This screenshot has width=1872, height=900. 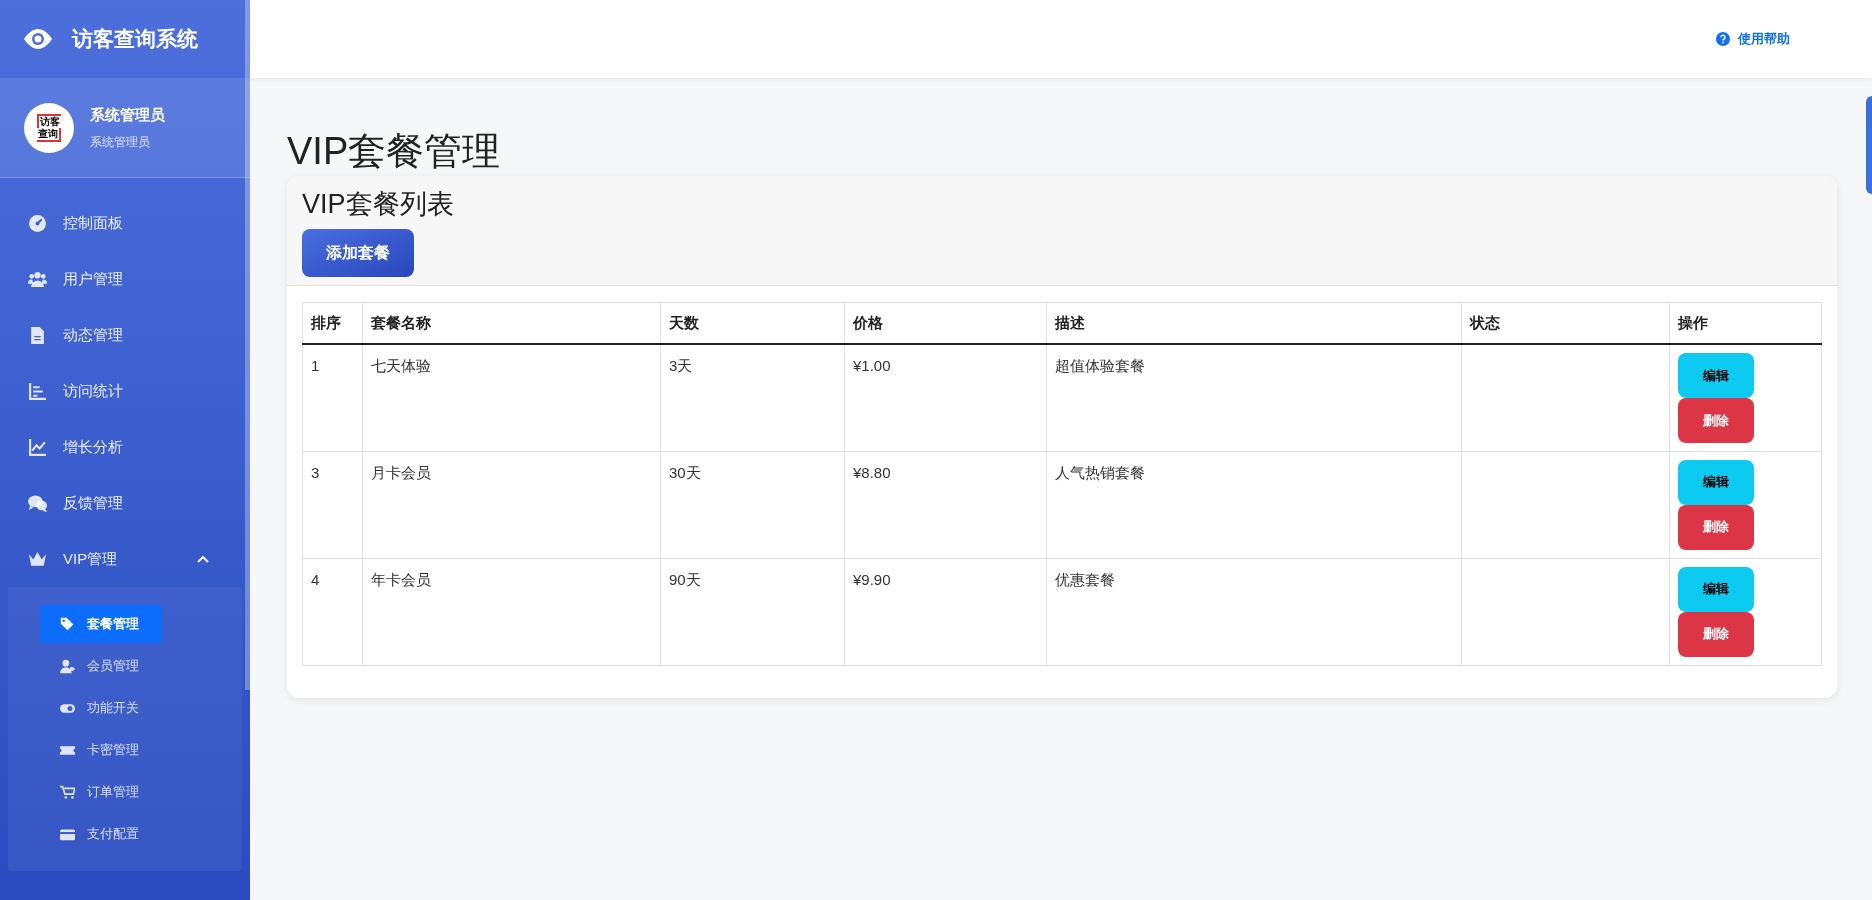 What do you see at coordinates (101, 666) in the screenshot?
I see `submenu-item: 会员管理` at bounding box center [101, 666].